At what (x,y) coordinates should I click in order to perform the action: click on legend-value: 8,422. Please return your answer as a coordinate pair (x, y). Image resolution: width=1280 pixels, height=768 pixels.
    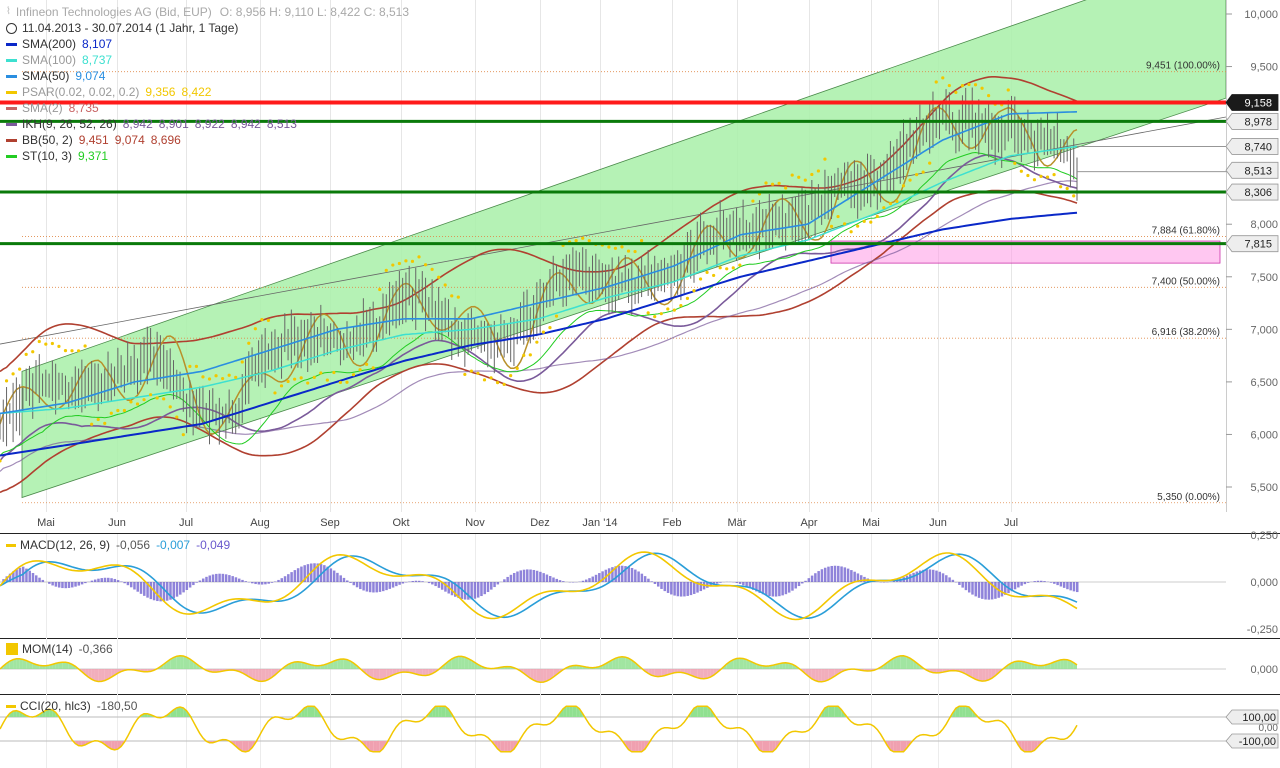
    Looking at the image, I should click on (196, 92).